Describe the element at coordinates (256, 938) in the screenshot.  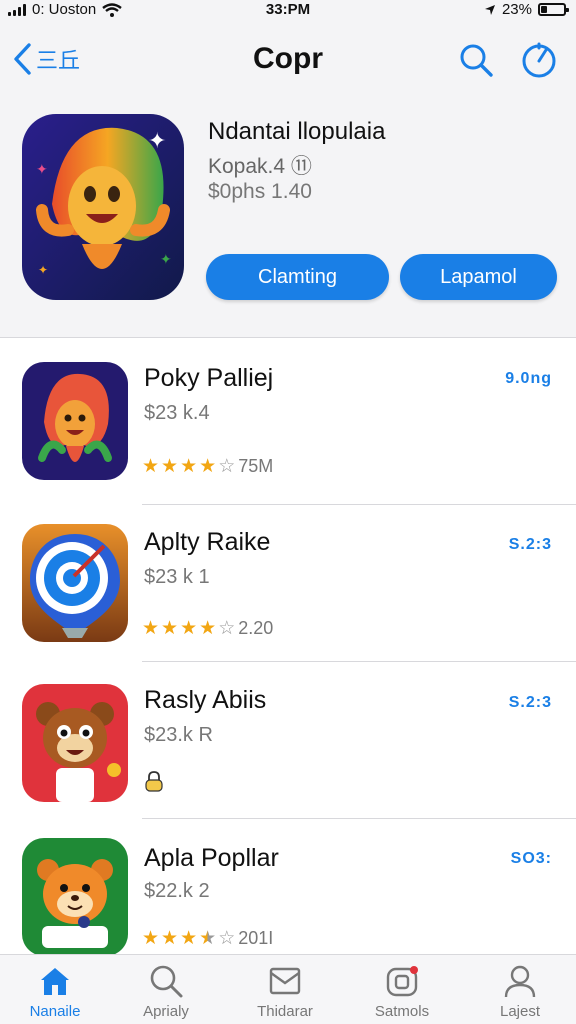
I see `rating-count: 201I` at that location.